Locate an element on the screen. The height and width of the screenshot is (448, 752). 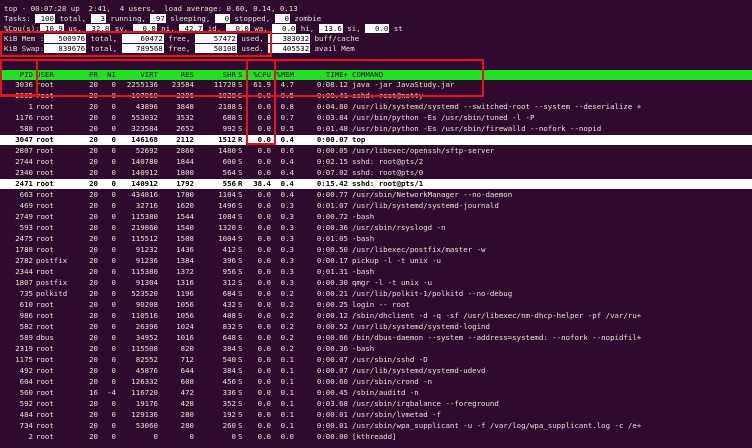
cell-virt: 219860 is located at coordinates (144, 227).